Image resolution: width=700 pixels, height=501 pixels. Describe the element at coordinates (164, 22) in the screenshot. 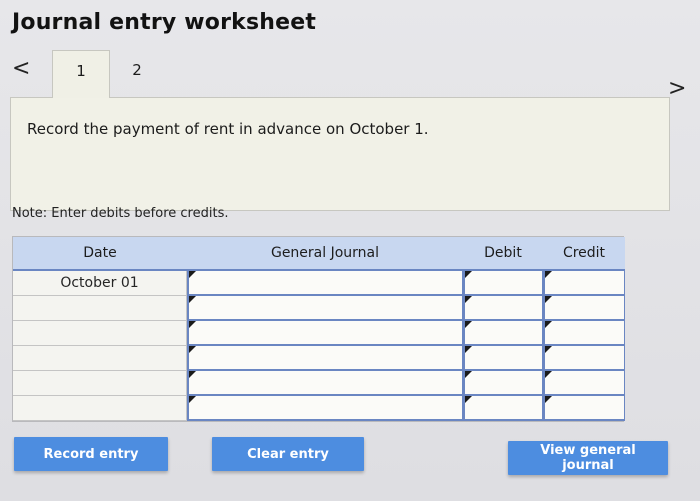

I see `page-title: Journal entry worksheet` at that location.